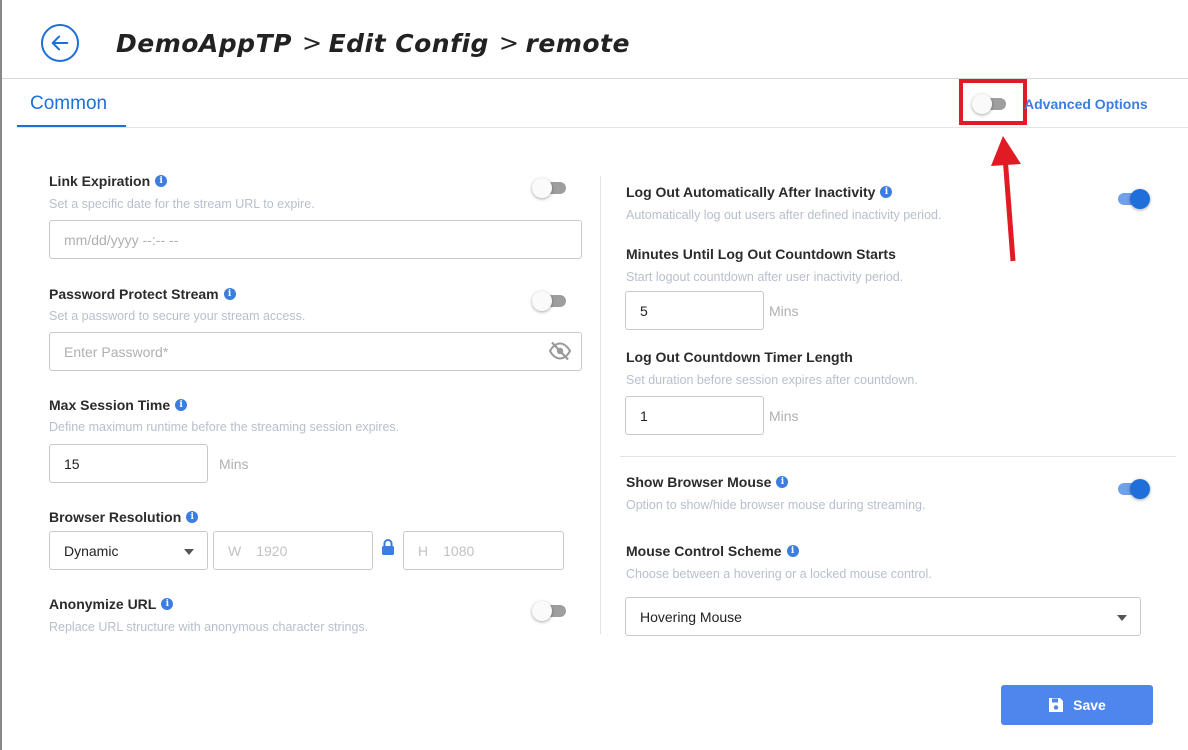  What do you see at coordinates (315, 239) in the screenshot?
I see `link-expiration-input: mm/dd/yyyy --:-- --` at bounding box center [315, 239].